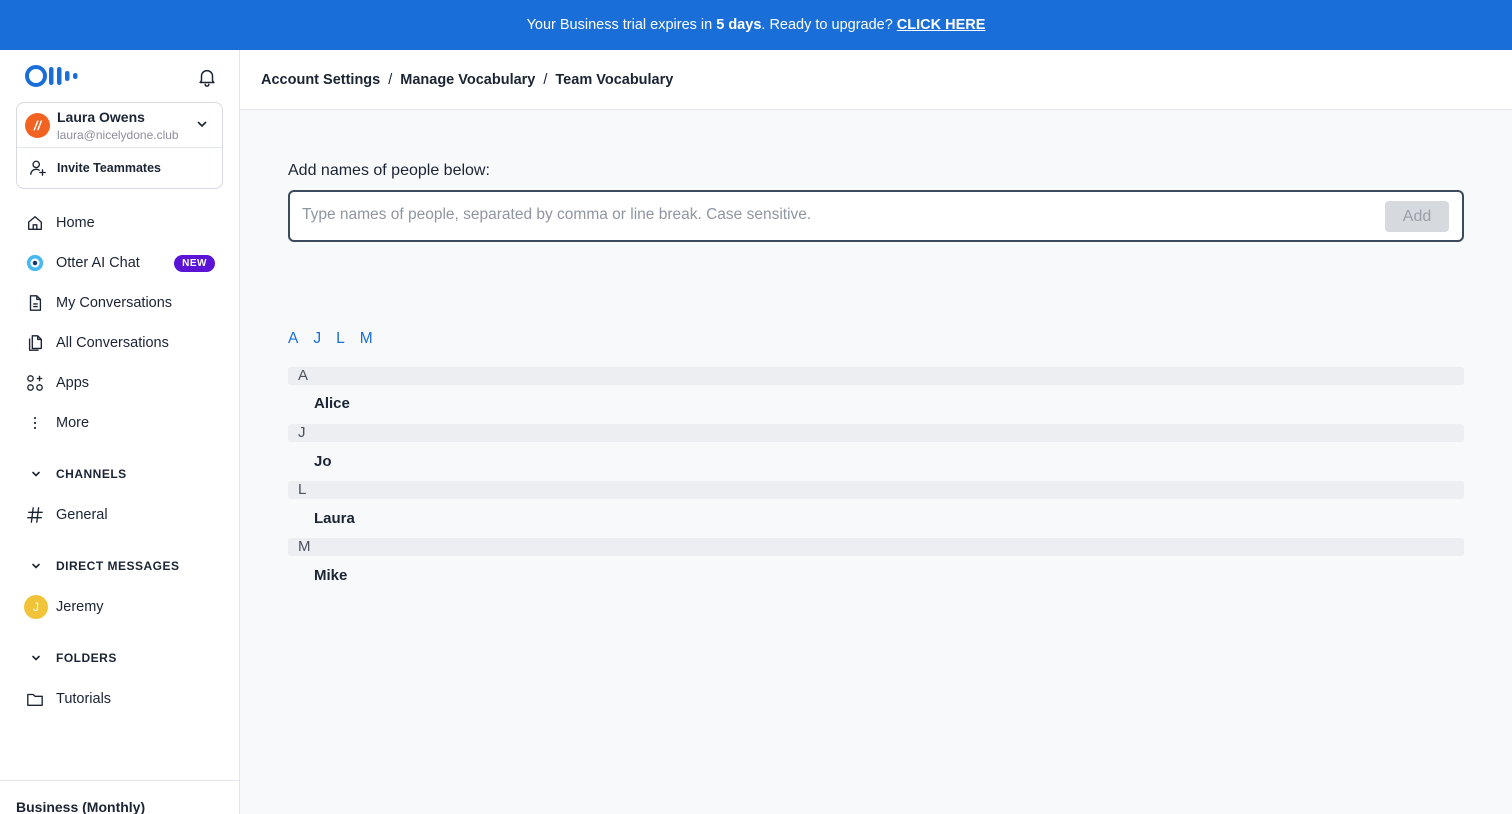  I want to click on breadcrumb-account-settings: Account Settings, so click(320, 80).